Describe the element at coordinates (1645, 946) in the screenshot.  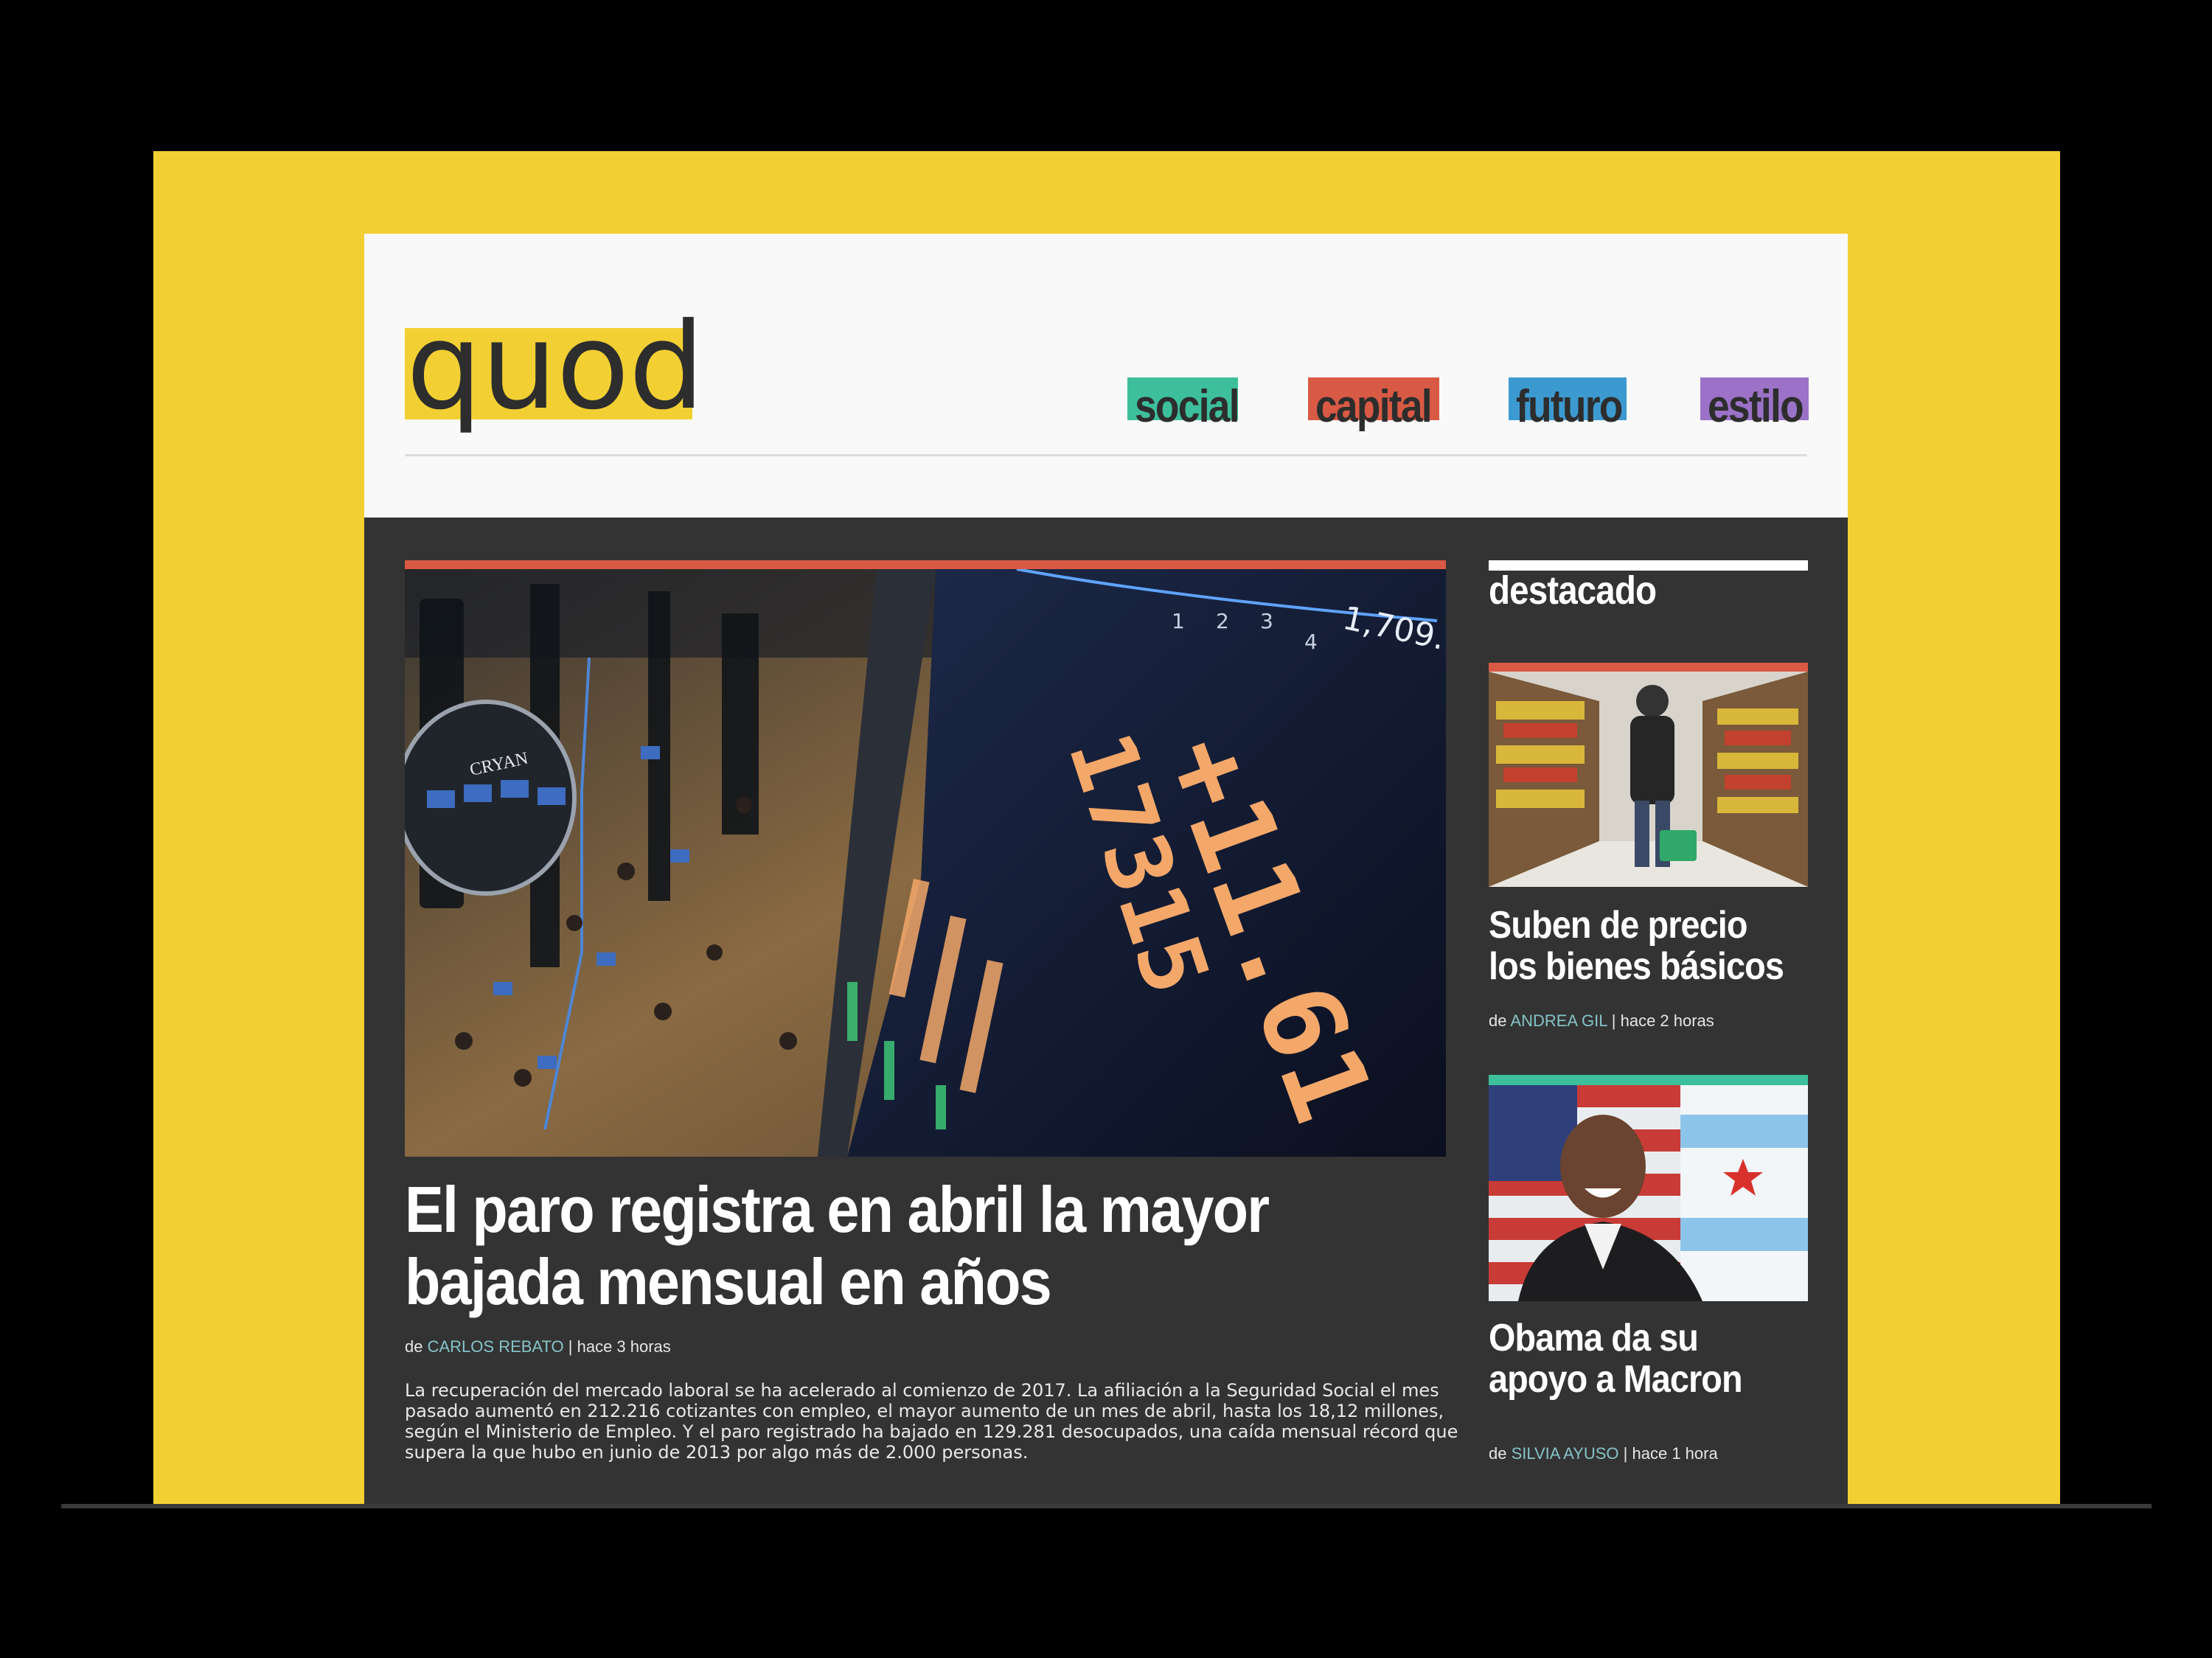
I see `card-title: Suben de precio los bienes básicos` at that location.